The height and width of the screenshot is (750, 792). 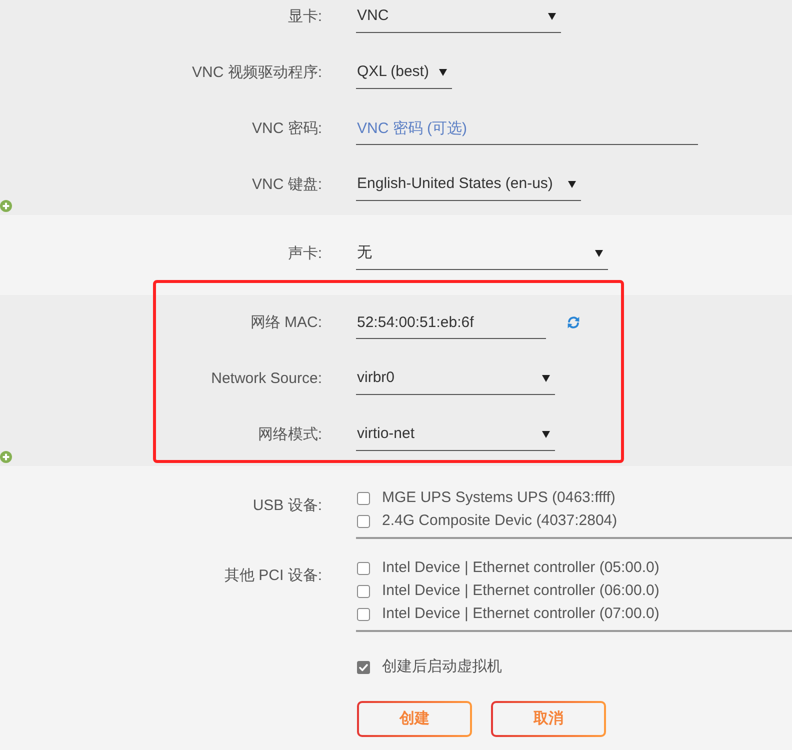 I want to click on input-field: VNC 密码 (可选), so click(x=527, y=128).